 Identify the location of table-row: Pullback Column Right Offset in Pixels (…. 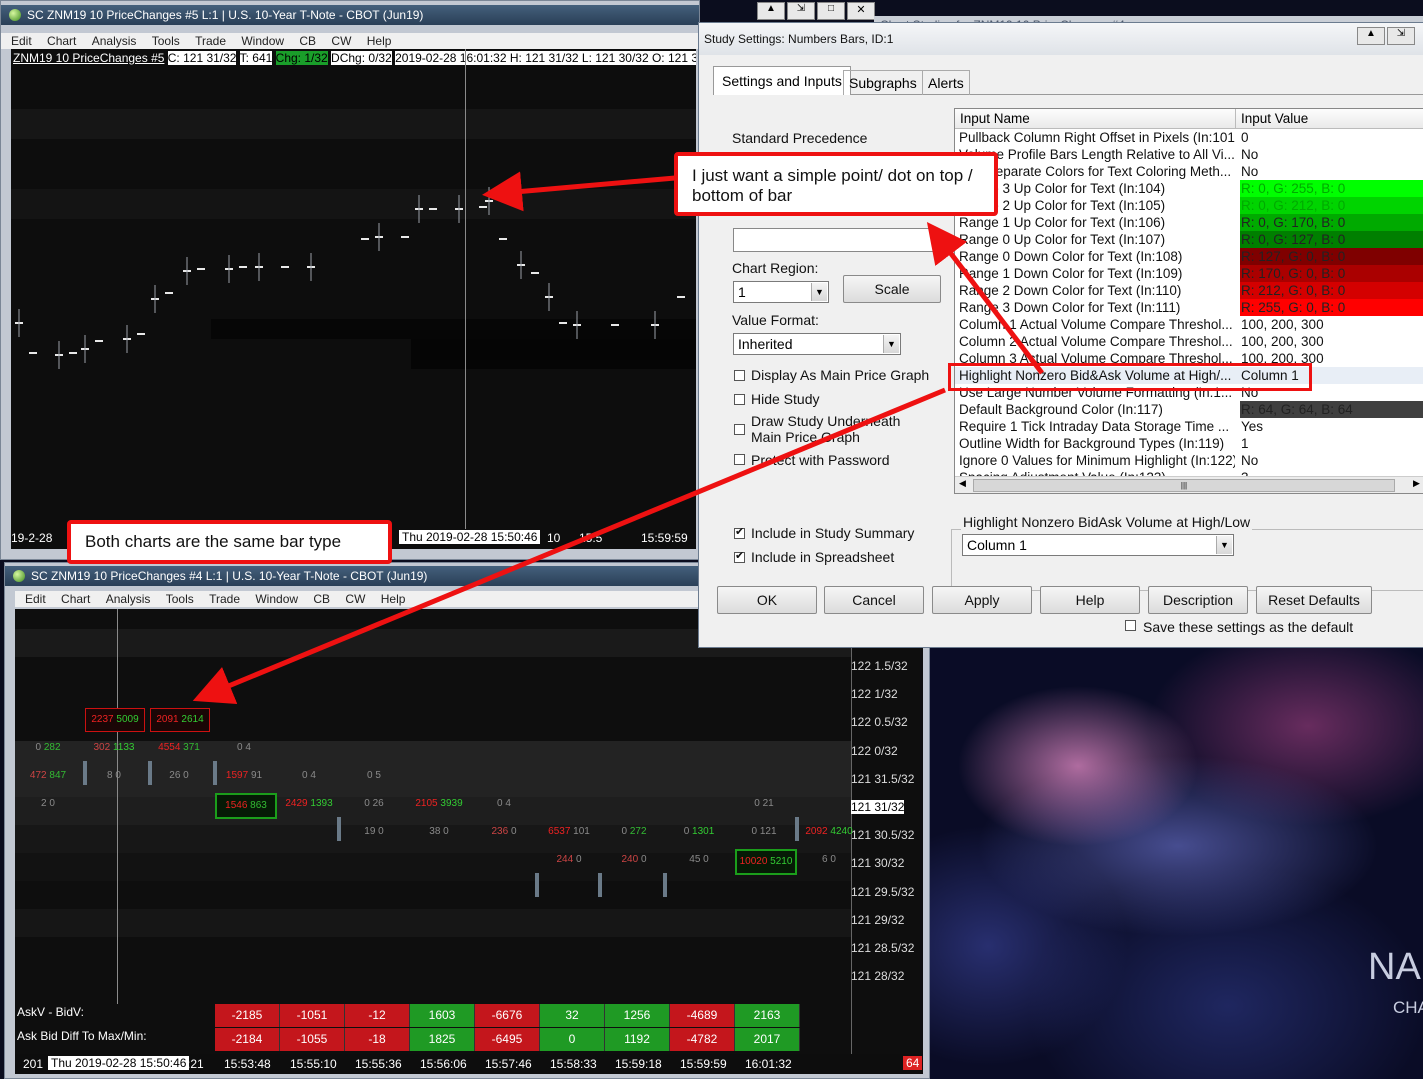
(1189, 137).